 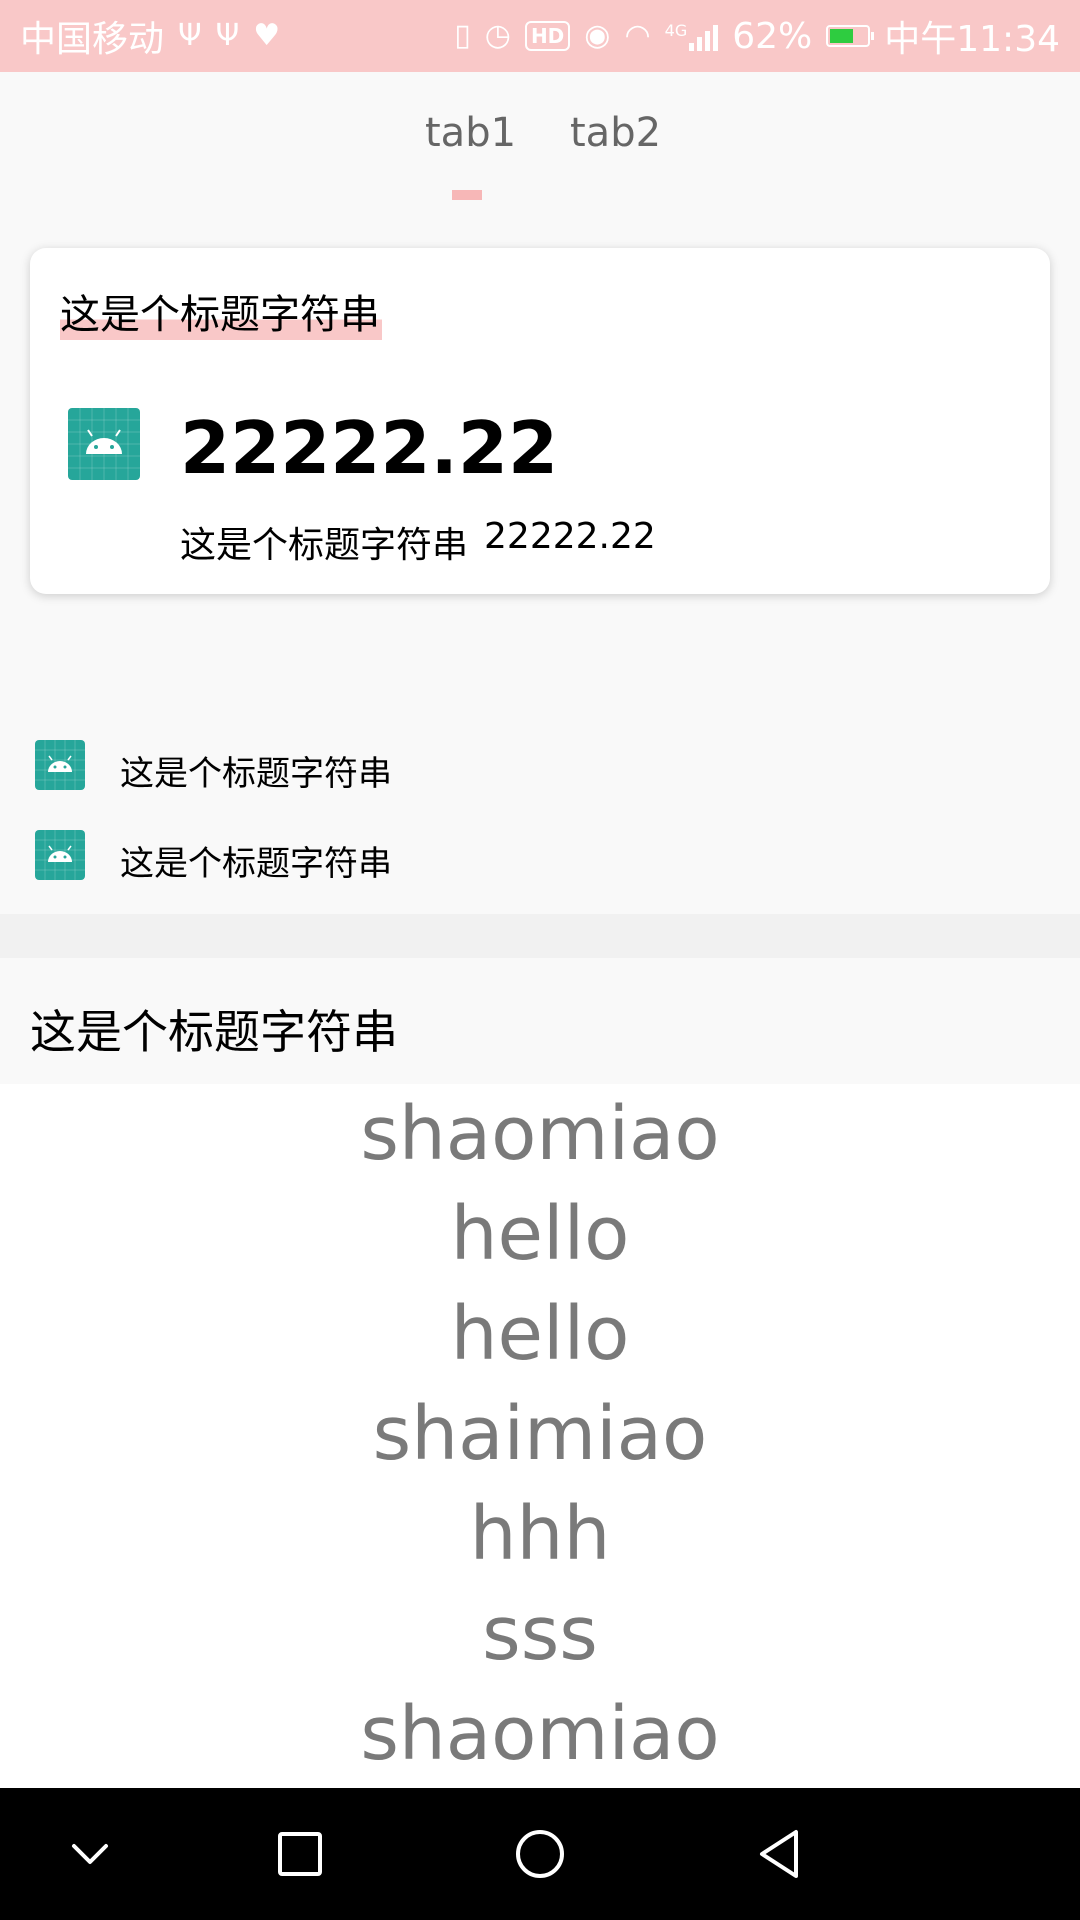 I want to click on tab-tab2: tab2, so click(x=615, y=133).